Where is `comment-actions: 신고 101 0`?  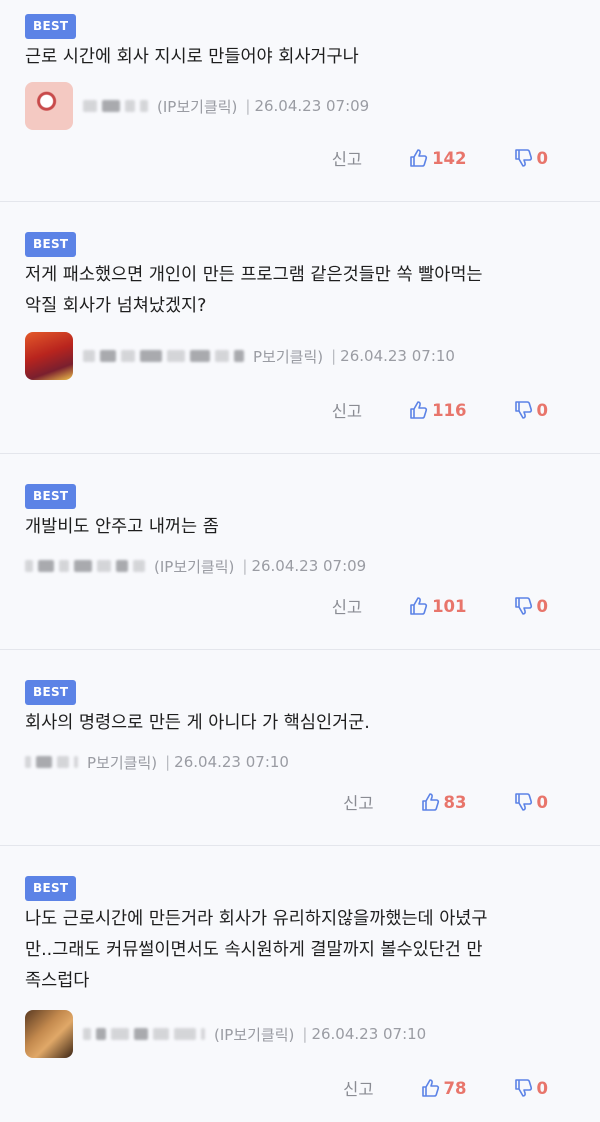 comment-actions: 신고 101 0 is located at coordinates (440, 606).